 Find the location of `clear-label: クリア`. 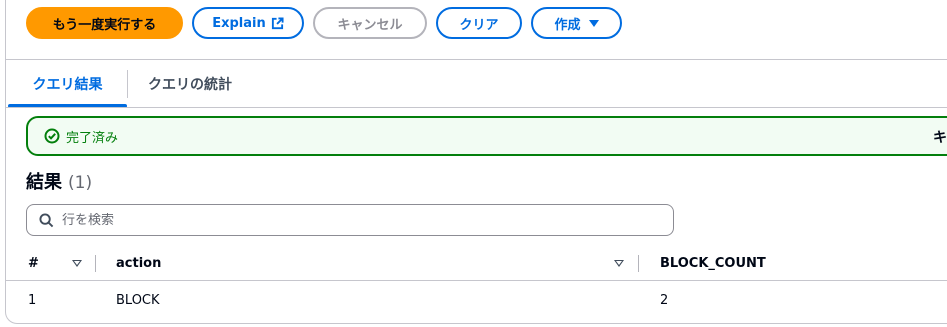

clear-label: クリア is located at coordinates (479, 25).